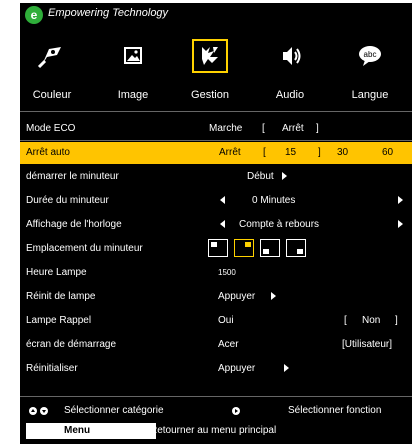 This screenshot has width=415, height=448. I want to click on svg-text: abc, so click(370, 54).